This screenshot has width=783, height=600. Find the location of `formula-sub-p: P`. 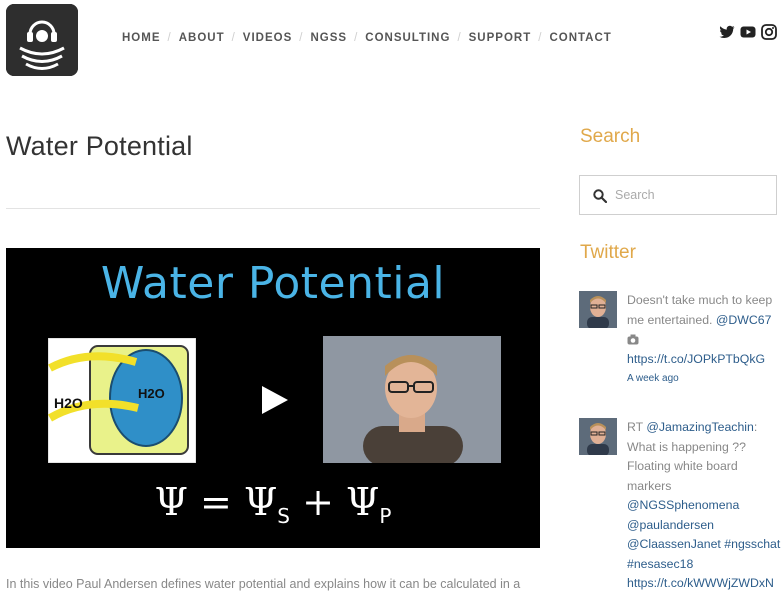

formula-sub-p: P is located at coordinates (385, 516).